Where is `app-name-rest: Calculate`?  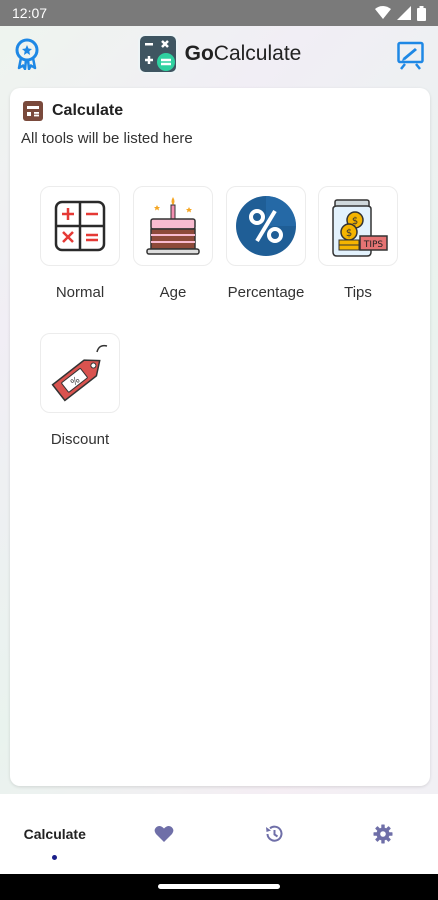 app-name-rest: Calculate is located at coordinates (257, 53).